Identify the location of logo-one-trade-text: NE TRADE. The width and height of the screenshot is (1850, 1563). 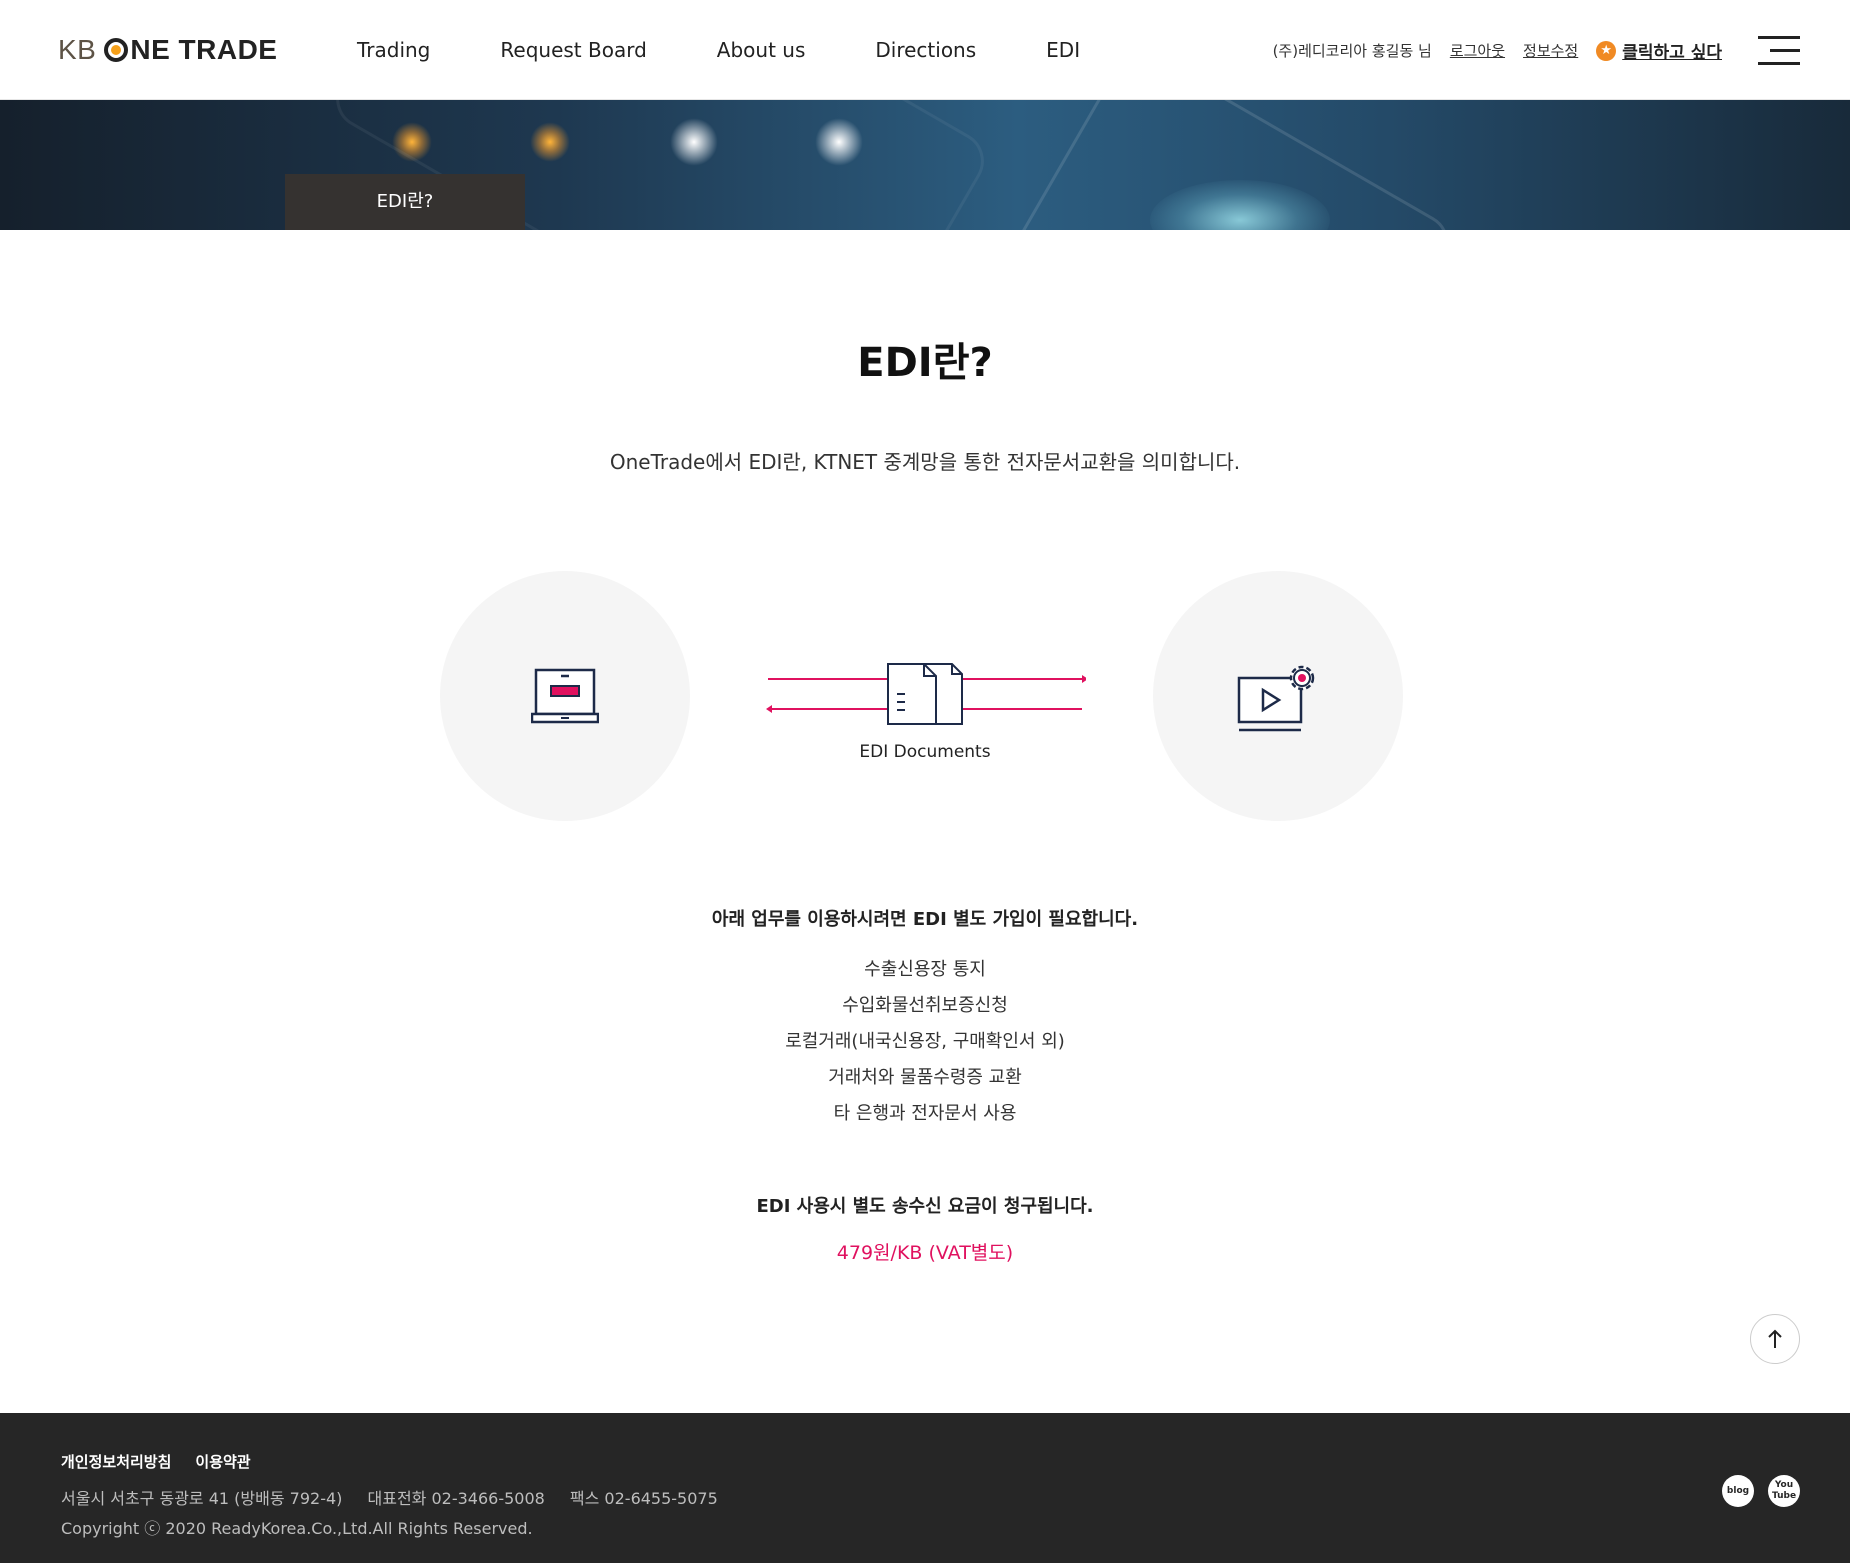
(204, 49).